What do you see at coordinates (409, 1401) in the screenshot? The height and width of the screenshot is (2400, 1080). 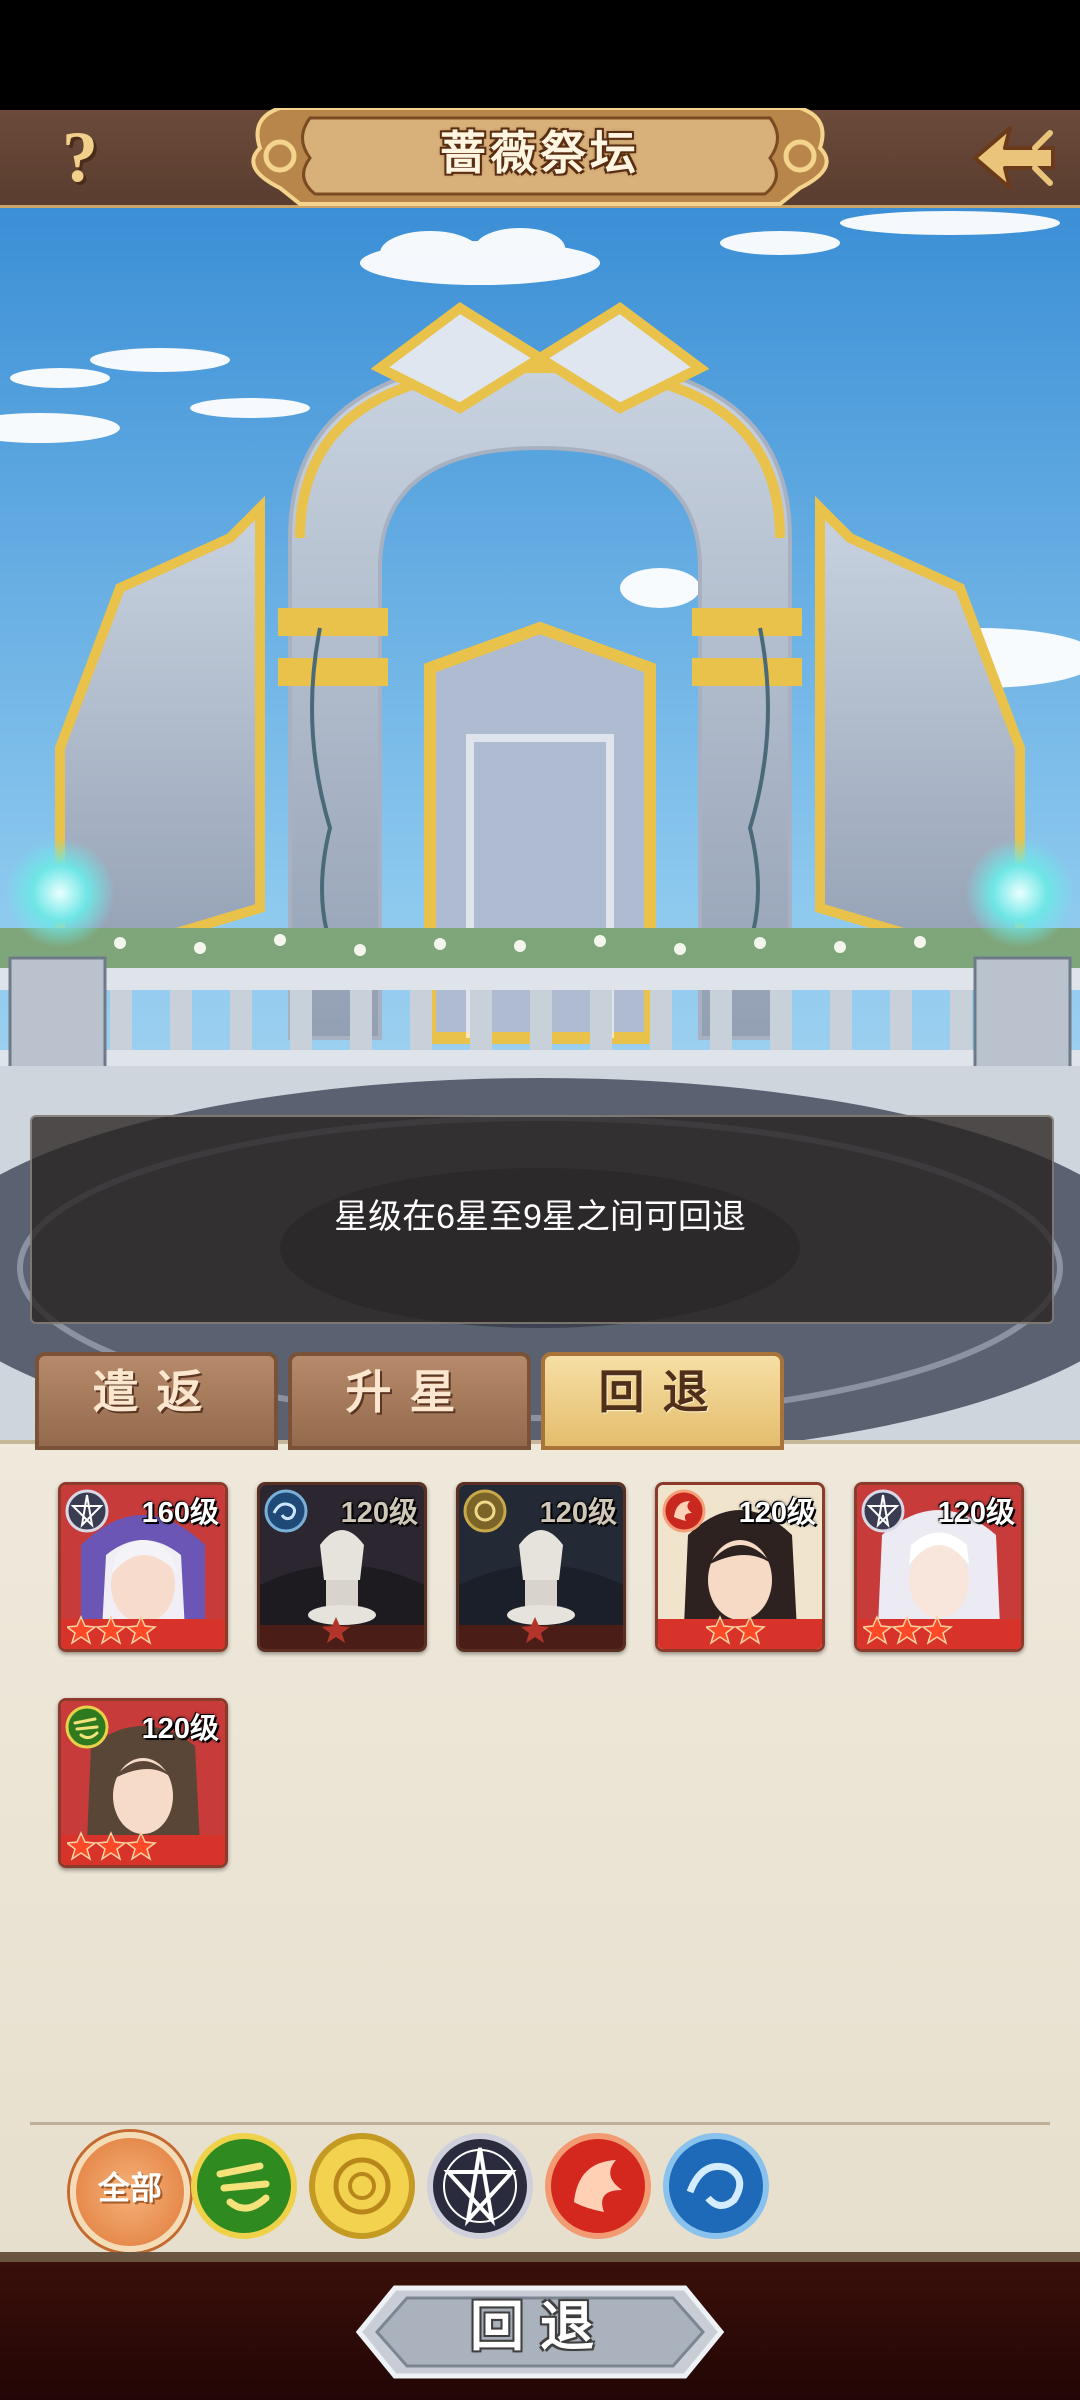 I see `tab-star-up: 升星` at bounding box center [409, 1401].